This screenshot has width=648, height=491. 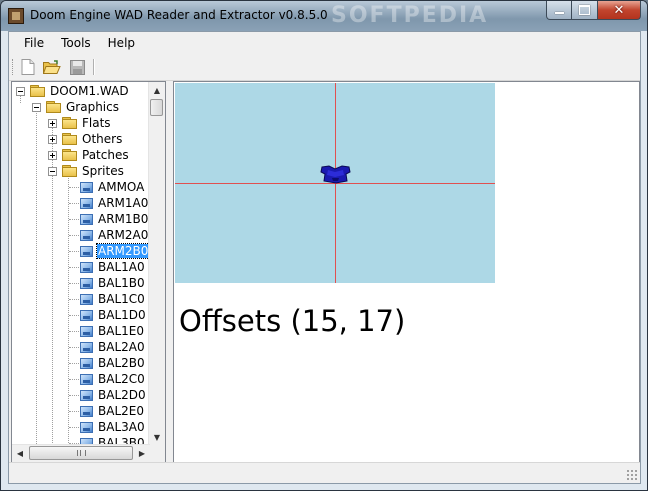 I want to click on tree-node-sprite: BAL1C0, so click(x=81, y=299).